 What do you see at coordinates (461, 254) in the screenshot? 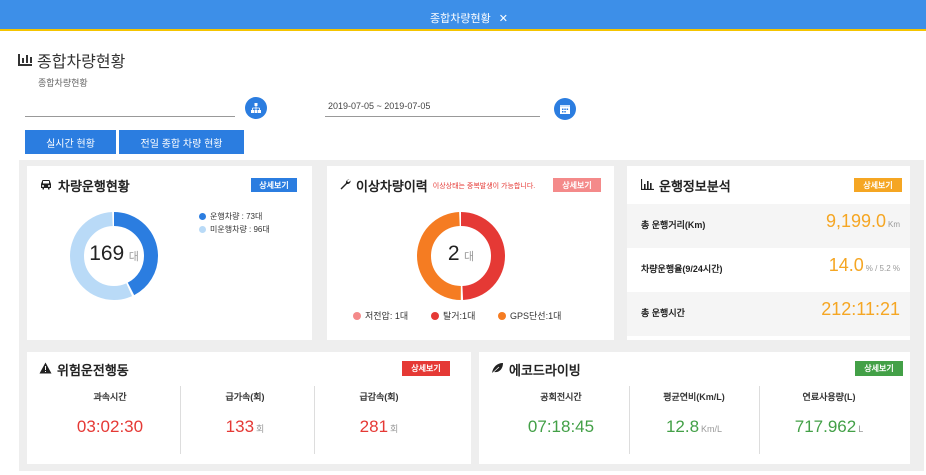
I see `abnormal-total: 2 대` at bounding box center [461, 254].